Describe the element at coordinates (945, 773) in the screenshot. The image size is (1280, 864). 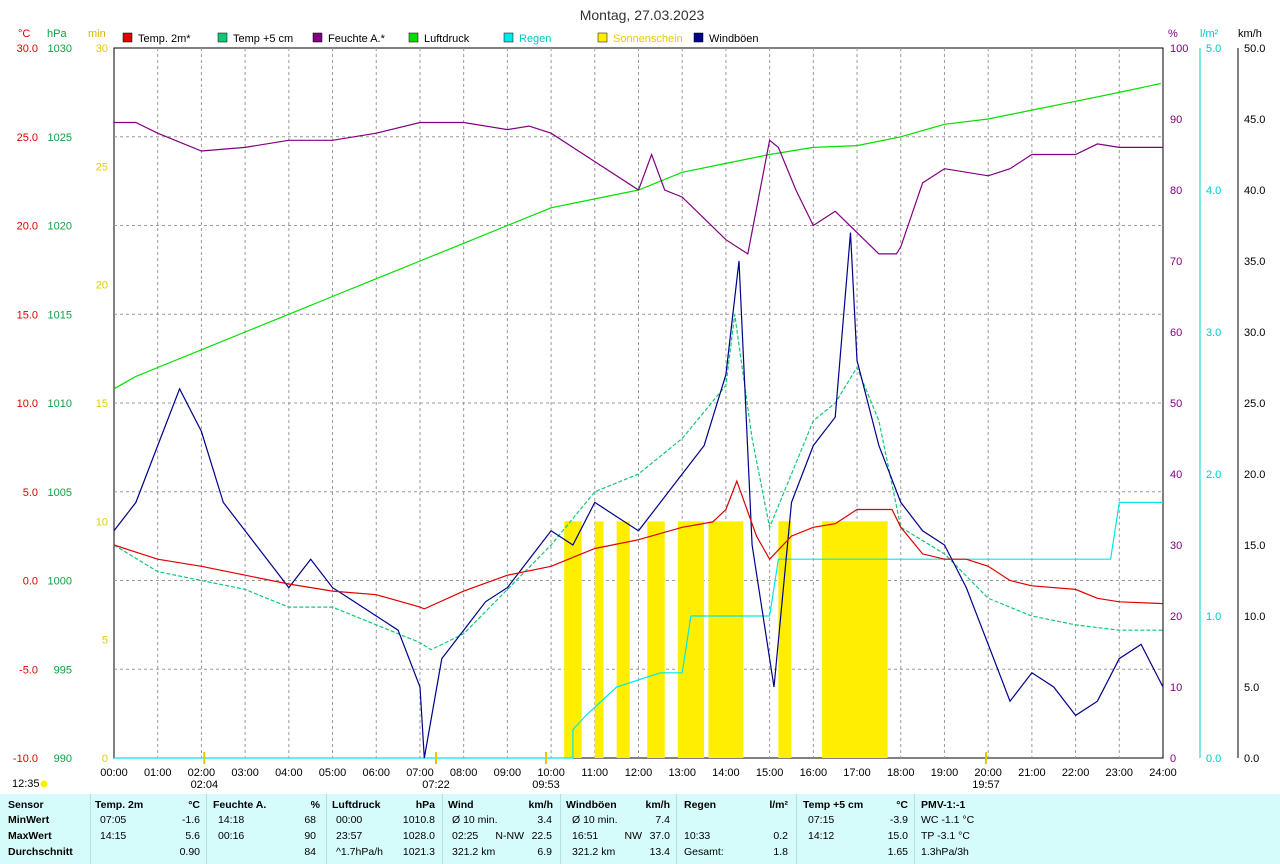
I see `time-tick-label: 19:00` at that location.